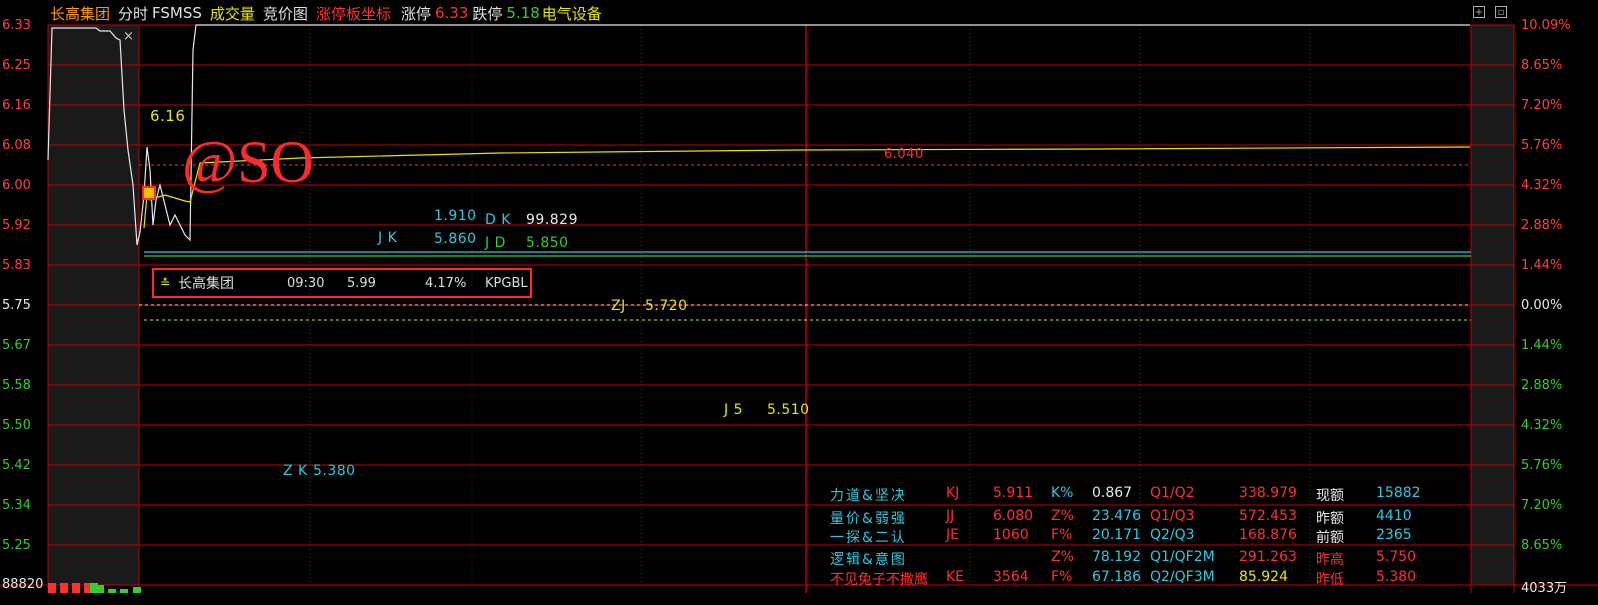 The height and width of the screenshot is (605, 1598). I want to click on left-axis-tick: 6.00, so click(16, 185).